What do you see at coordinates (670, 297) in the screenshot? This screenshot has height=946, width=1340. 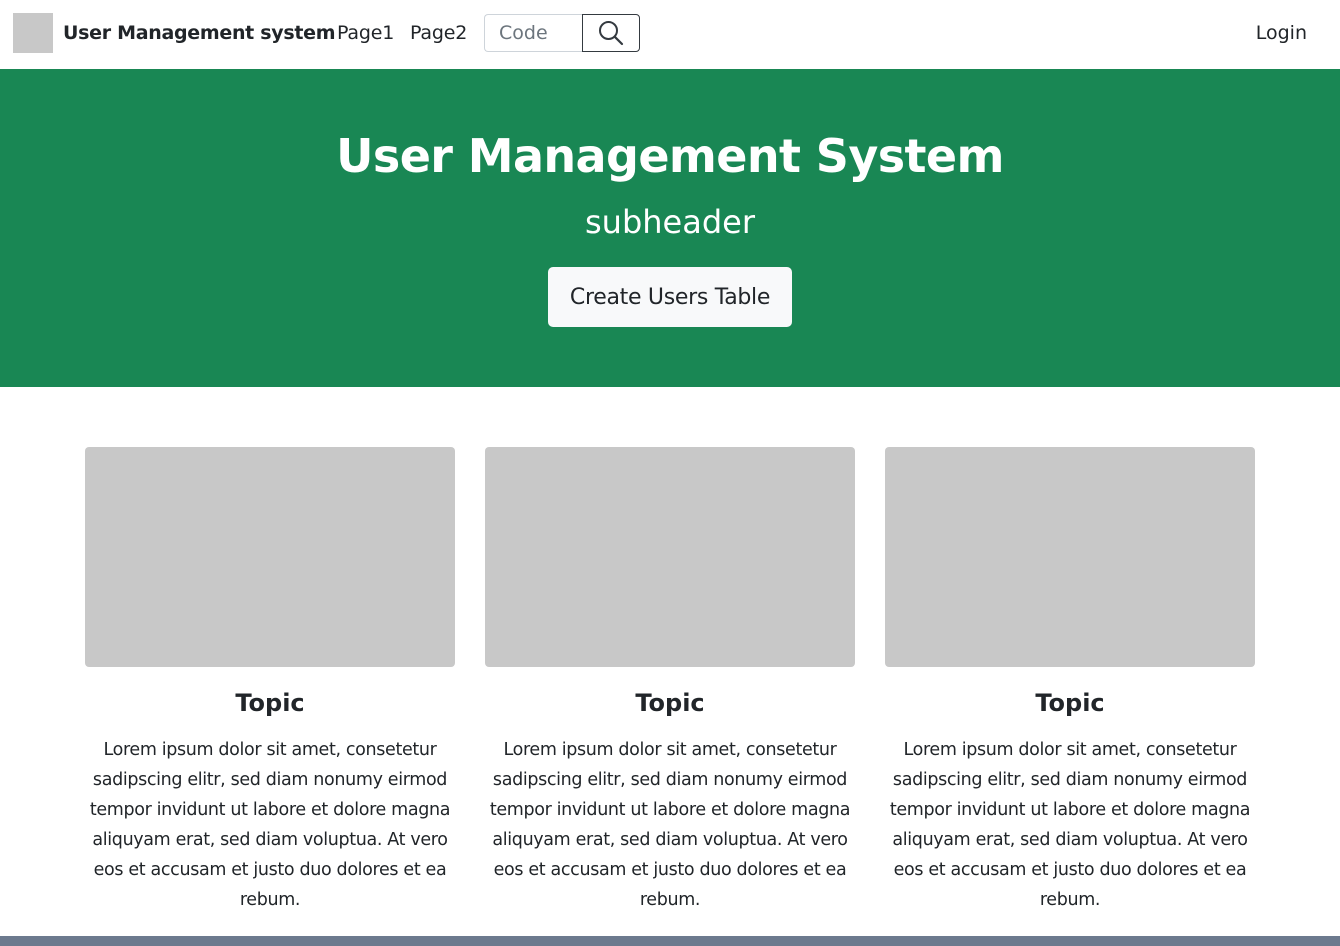 I see `create-users-table-button: Create Users Table` at bounding box center [670, 297].